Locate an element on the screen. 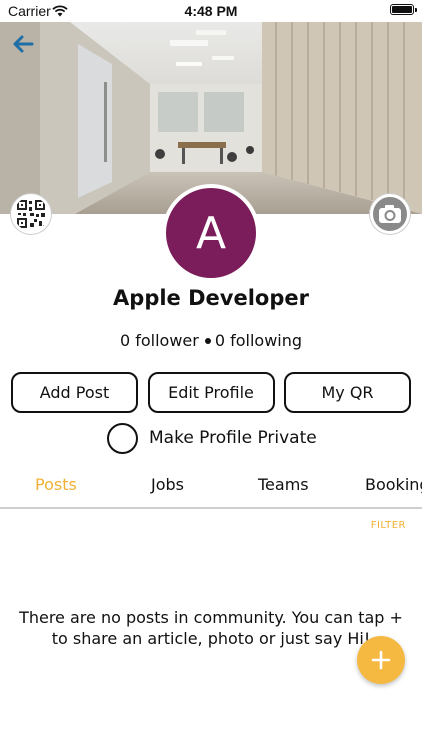 This screenshot has height=750, width=422. make-profile-private-toggle: Make Profile Private is located at coordinates (212, 438).